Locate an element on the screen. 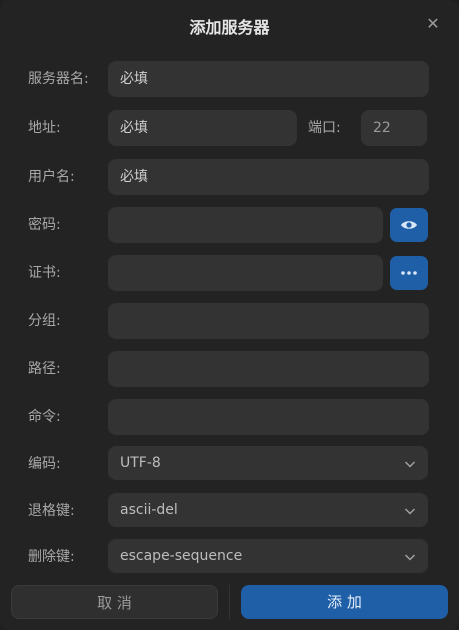 The width and height of the screenshot is (459, 630). toggle-password-visibility-button is located at coordinates (409, 225).